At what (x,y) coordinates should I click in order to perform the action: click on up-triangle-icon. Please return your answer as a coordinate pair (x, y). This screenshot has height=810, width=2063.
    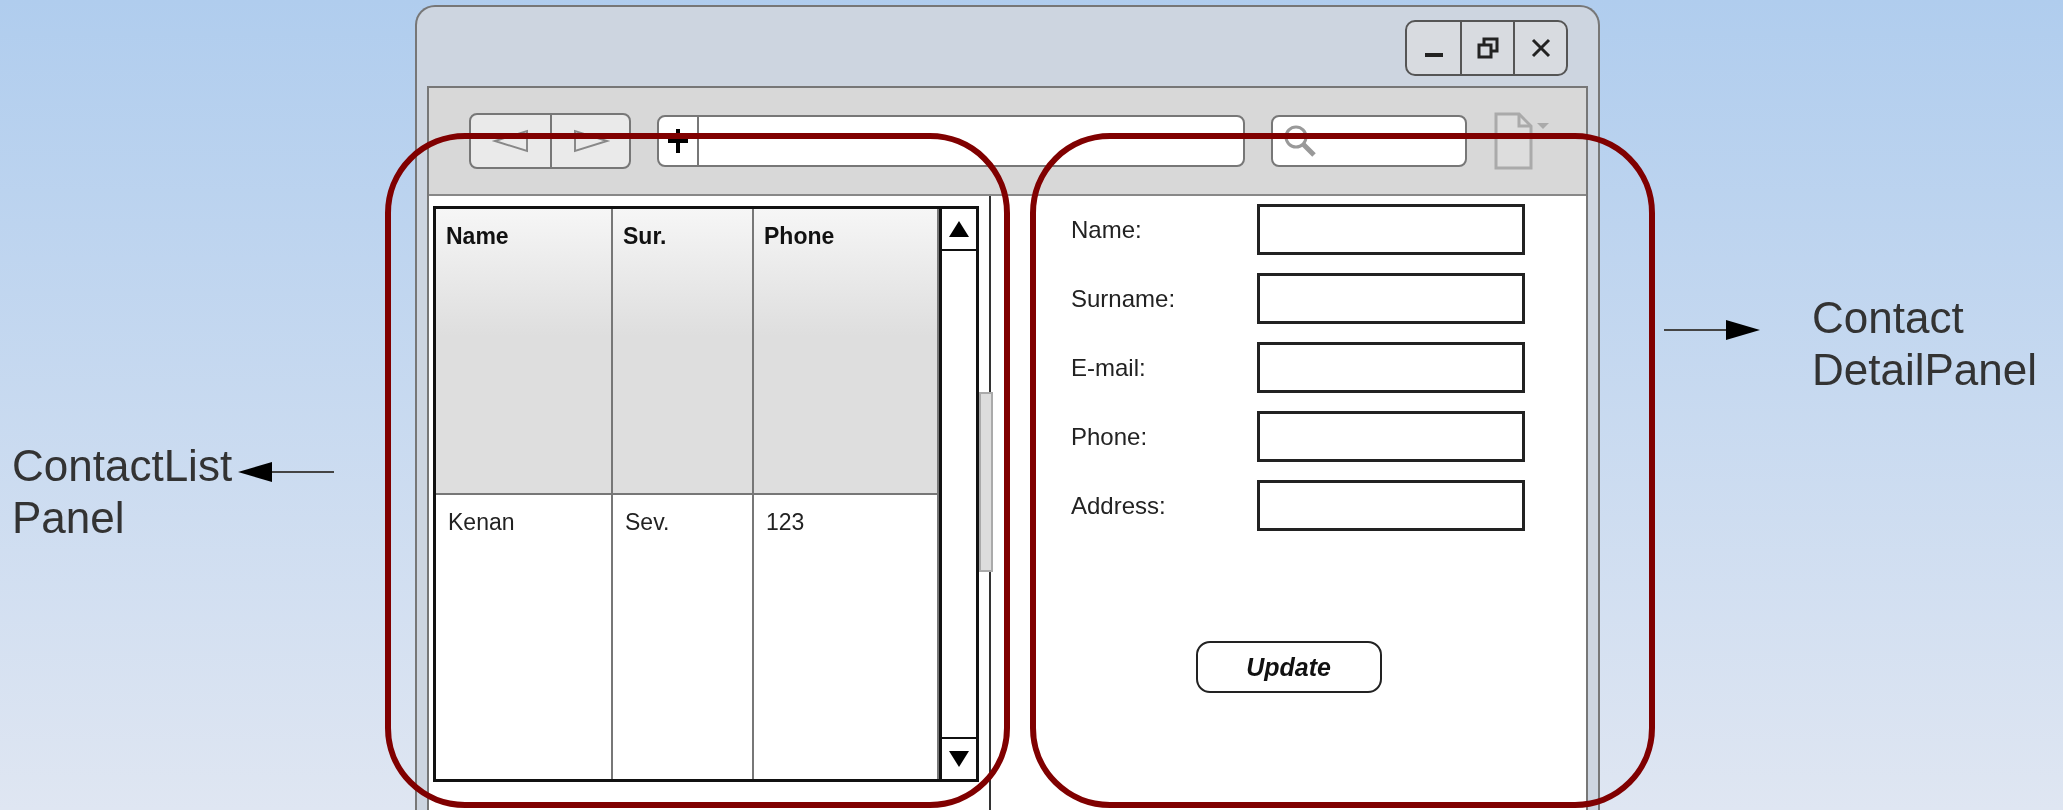
    Looking at the image, I should click on (959, 229).